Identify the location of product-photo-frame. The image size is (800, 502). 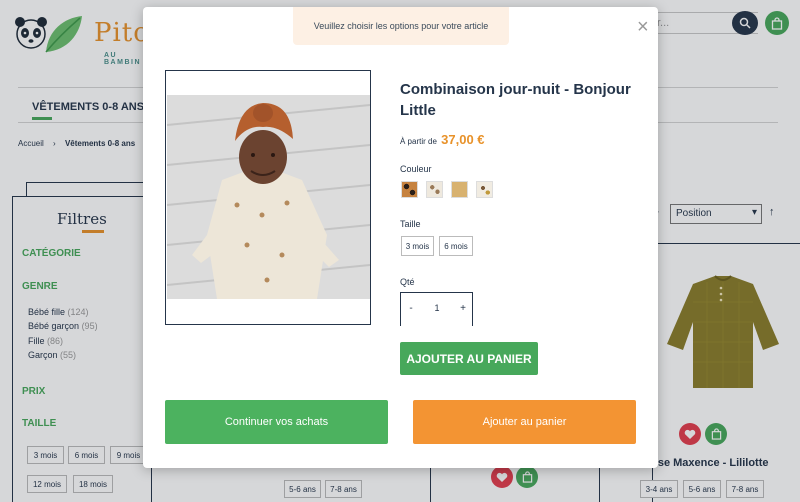
(268, 197).